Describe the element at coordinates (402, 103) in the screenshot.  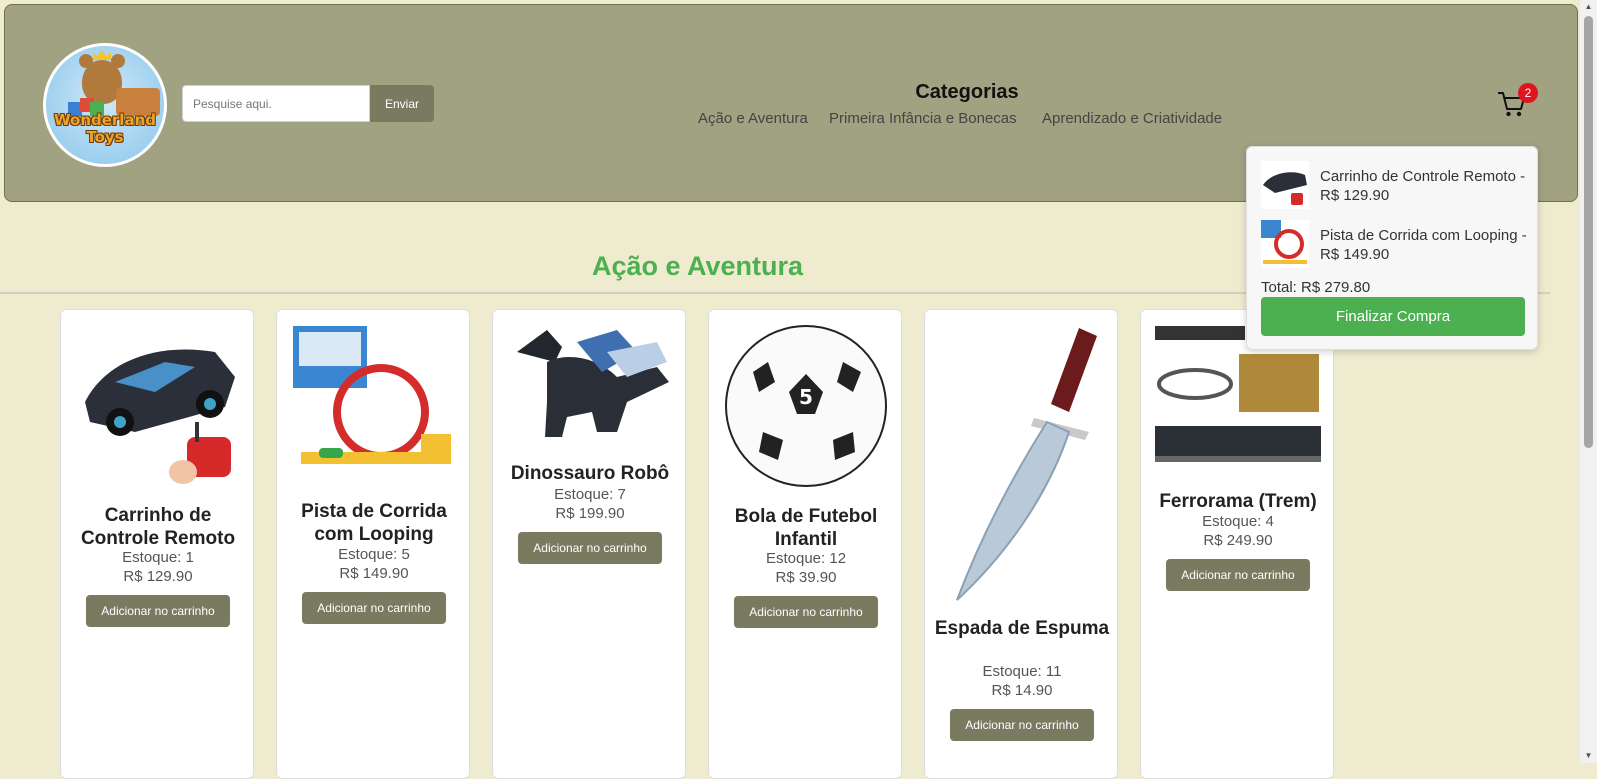
I see `search-submit-button: Enviar` at that location.